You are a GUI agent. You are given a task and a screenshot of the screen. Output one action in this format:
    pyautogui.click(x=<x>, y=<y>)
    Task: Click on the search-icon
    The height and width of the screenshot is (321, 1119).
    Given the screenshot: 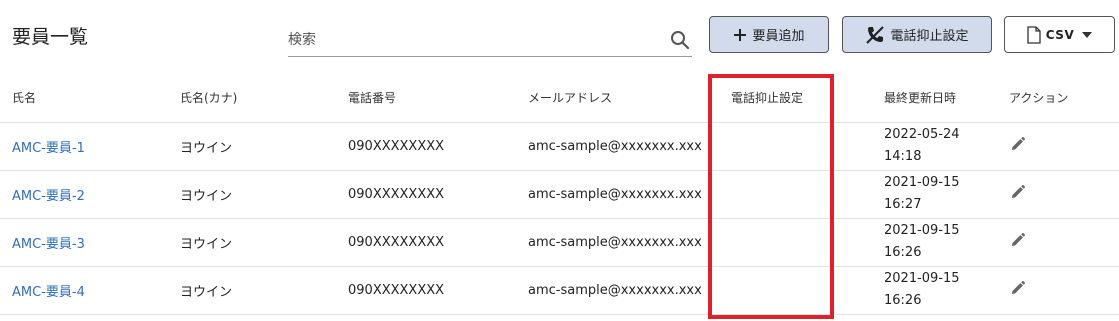 What is the action you would take?
    pyautogui.click(x=680, y=40)
    